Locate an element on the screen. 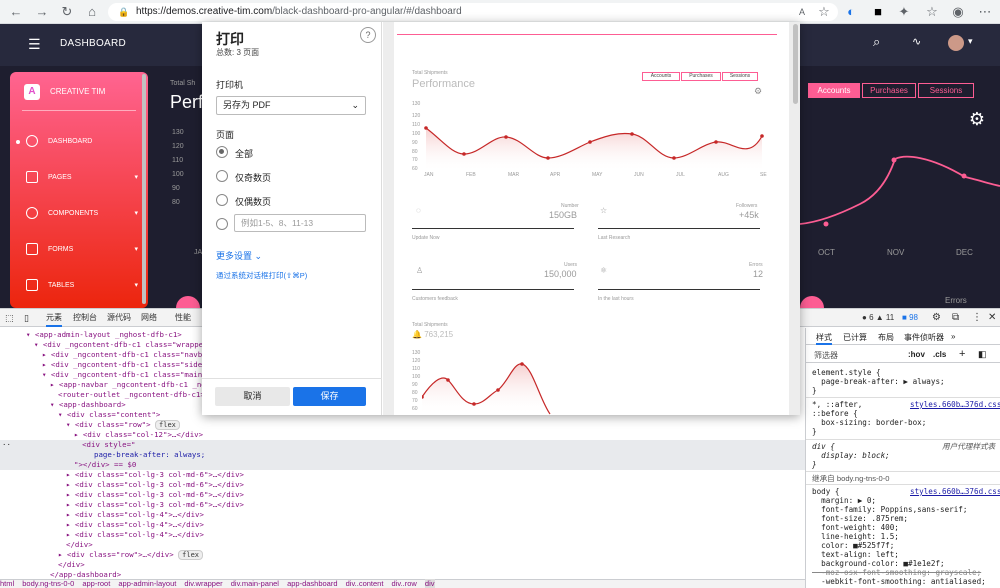 This screenshot has width=1000, height=588. pages-label: 页面 is located at coordinates (225, 135).